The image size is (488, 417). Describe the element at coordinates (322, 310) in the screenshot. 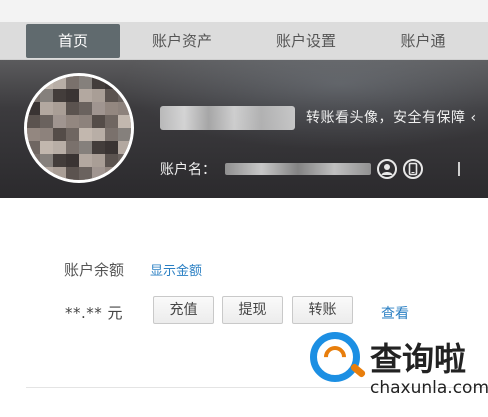

I see `transfer-button: 转账` at that location.